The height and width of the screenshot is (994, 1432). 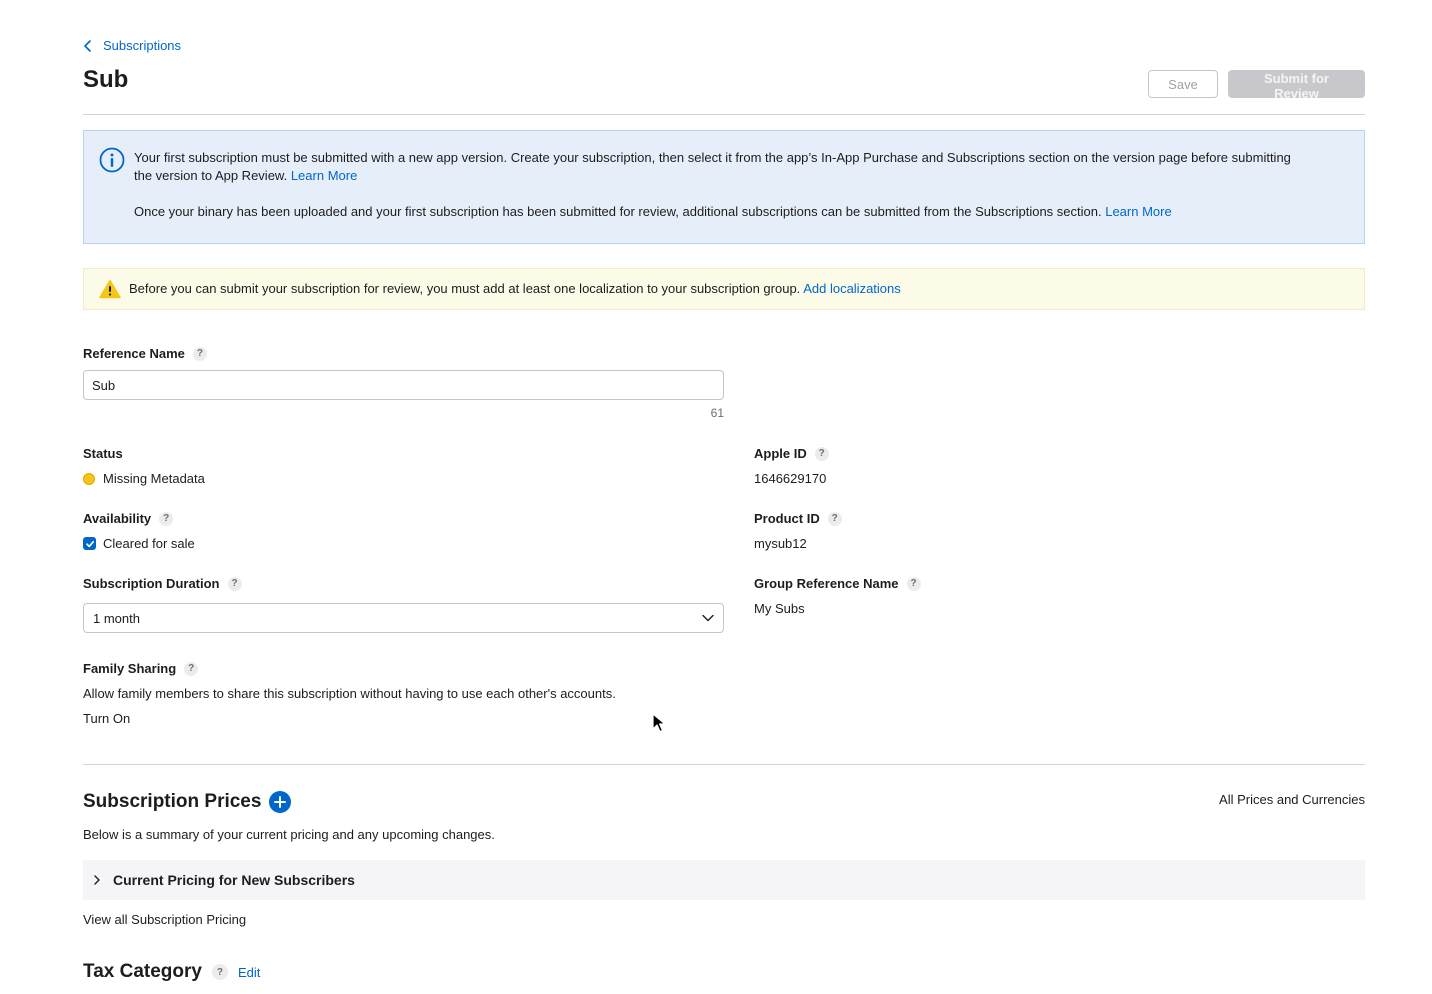 I want to click on availability-label-text: Availability, so click(x=117, y=518).